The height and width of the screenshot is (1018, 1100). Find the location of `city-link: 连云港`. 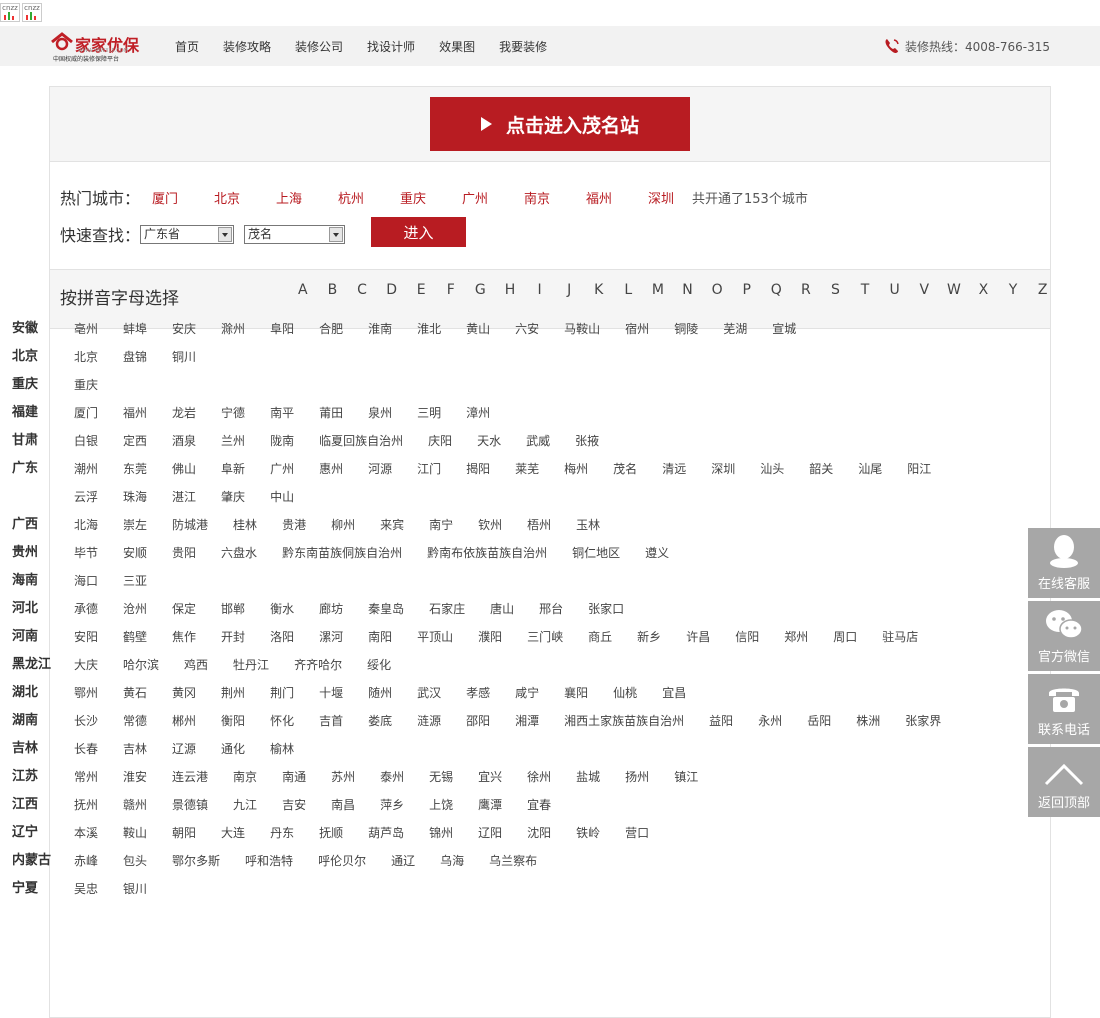

city-link: 连云港 is located at coordinates (190, 780).